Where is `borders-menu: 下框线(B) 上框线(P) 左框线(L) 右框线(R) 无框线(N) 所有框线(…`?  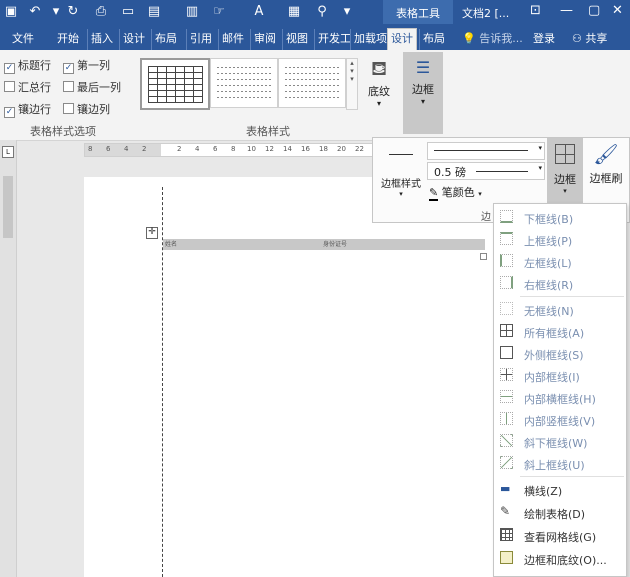 borders-menu: 下框线(B) 上框线(P) 左框线(L) 右框线(R) 无框线(N) 所有框线(… is located at coordinates (560, 390).